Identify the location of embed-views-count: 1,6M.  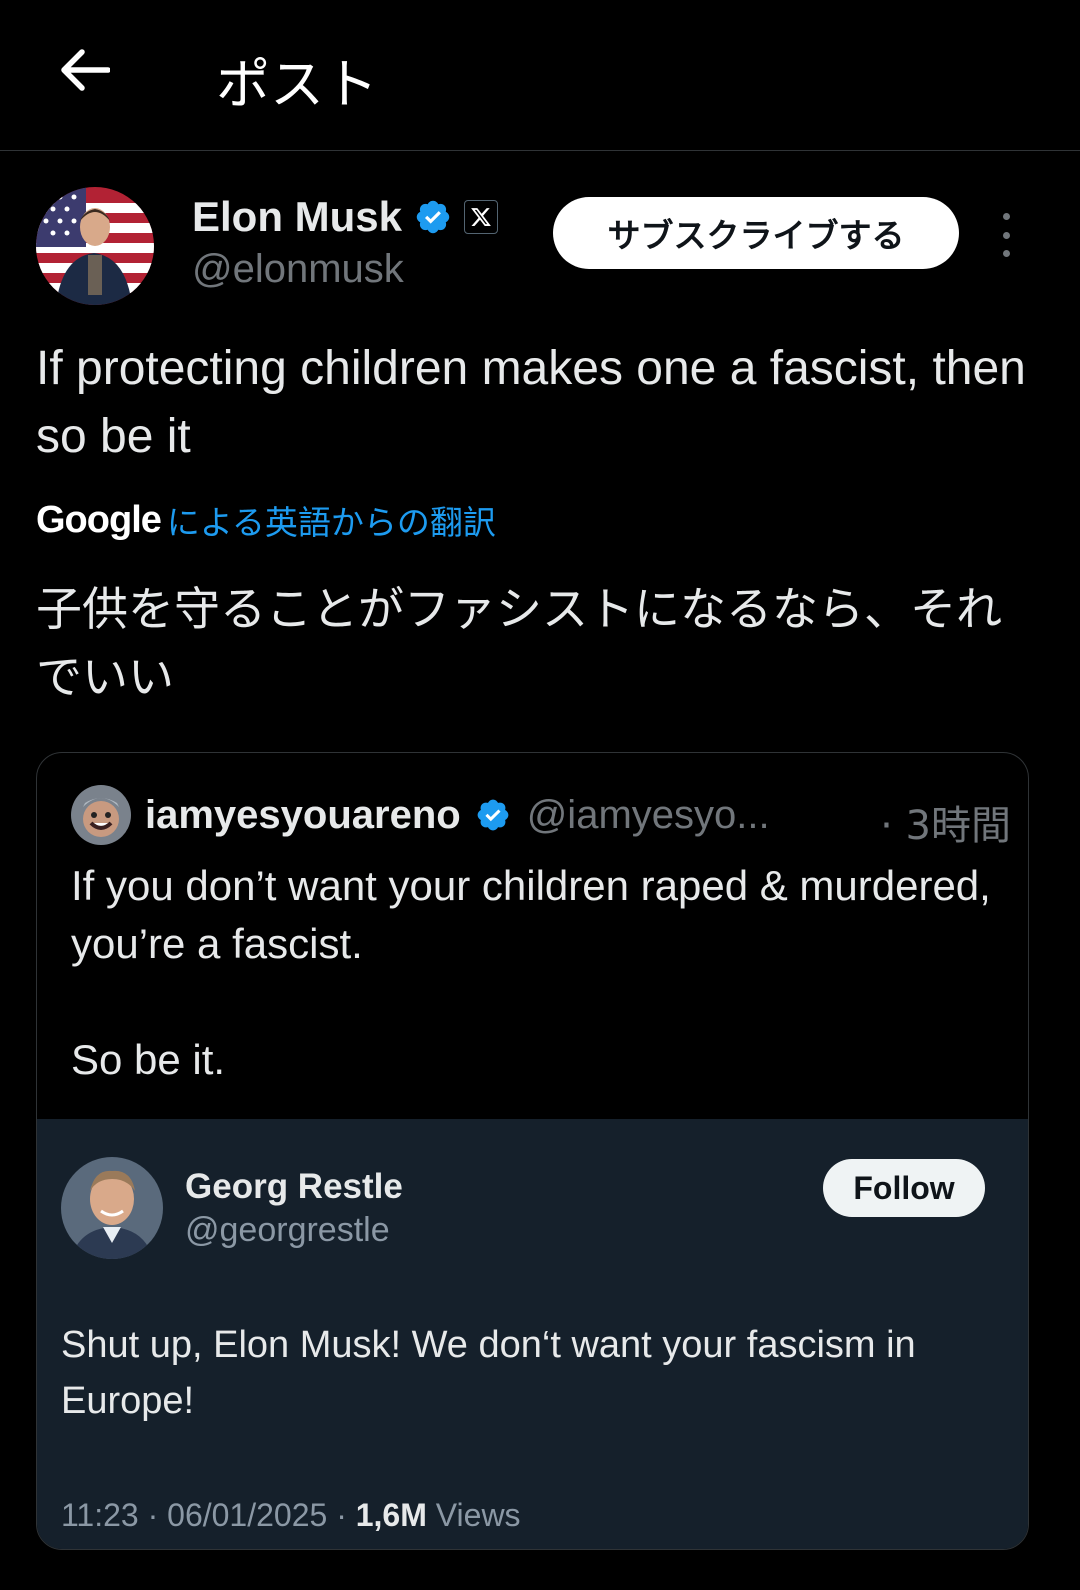
(391, 1515).